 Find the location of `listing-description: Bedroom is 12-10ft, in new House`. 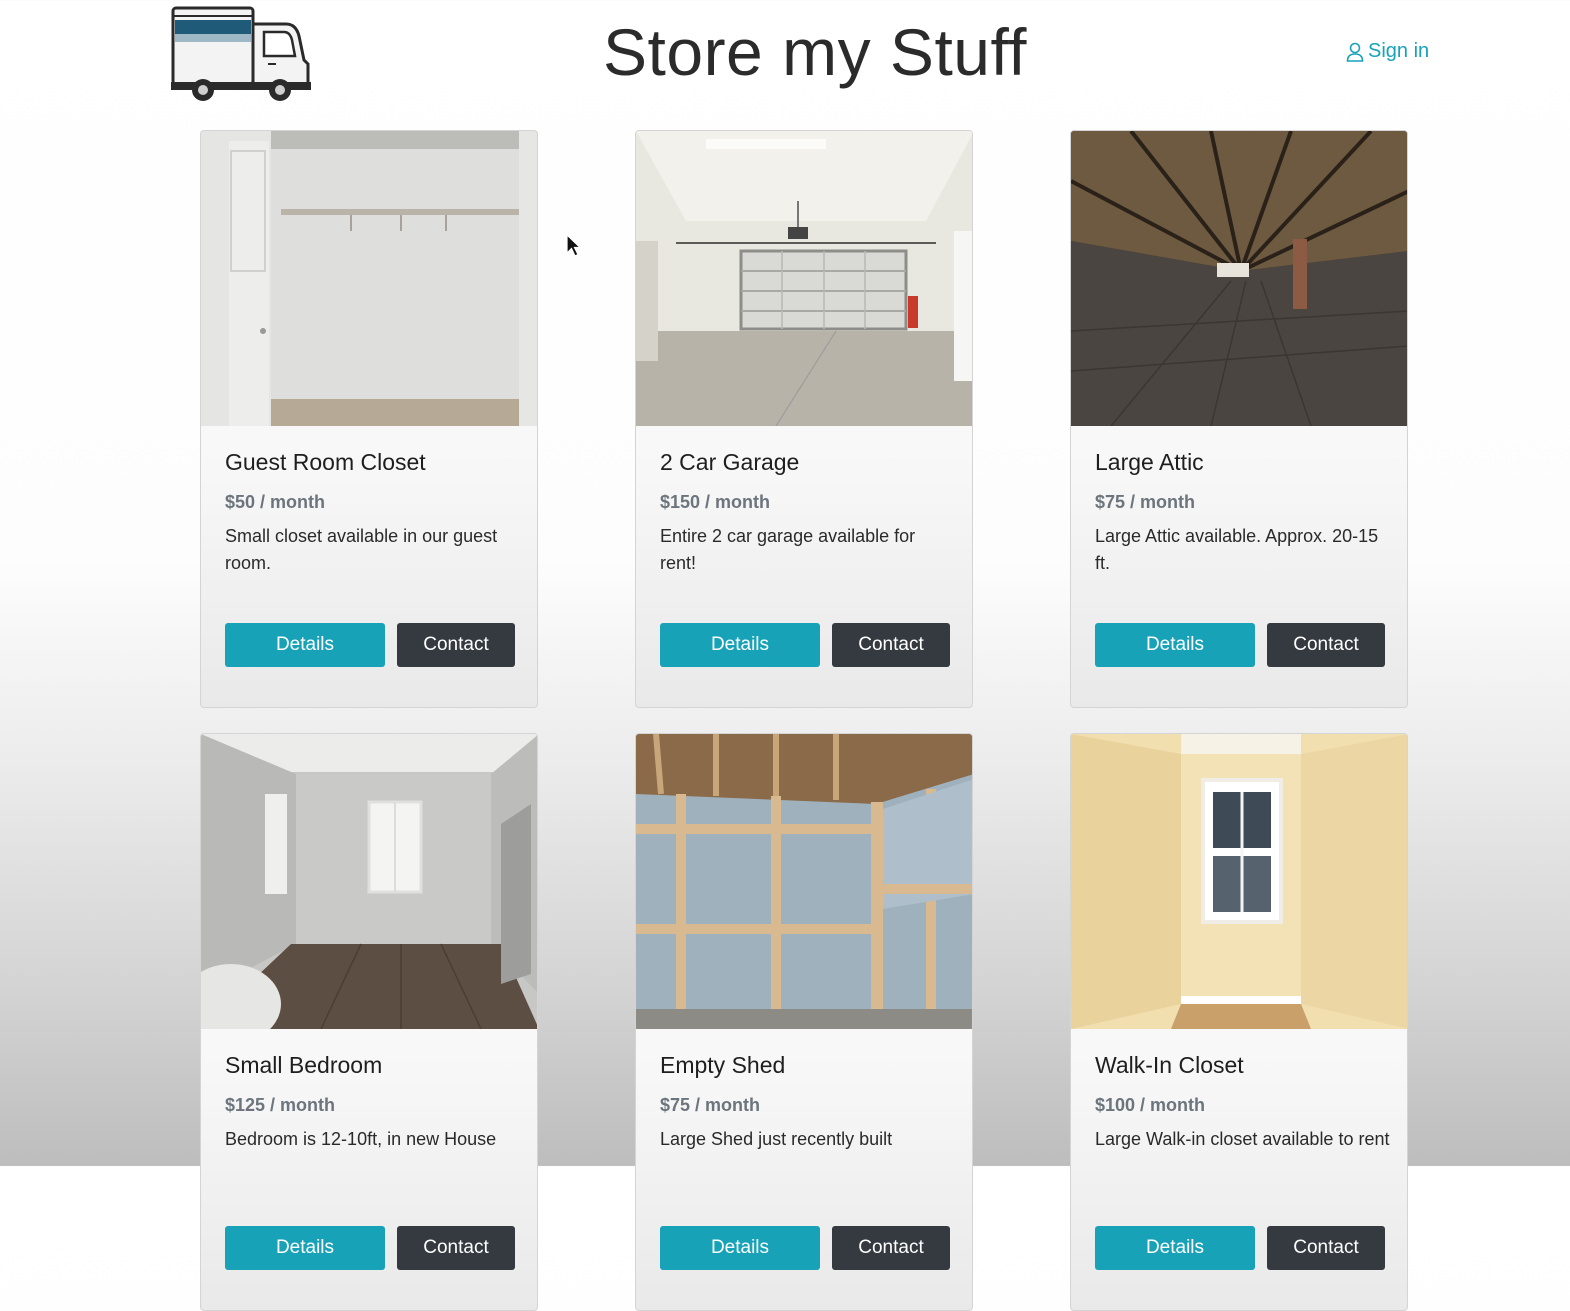

listing-description: Bedroom is 12-10ft, in new House is located at coordinates (361, 1139).